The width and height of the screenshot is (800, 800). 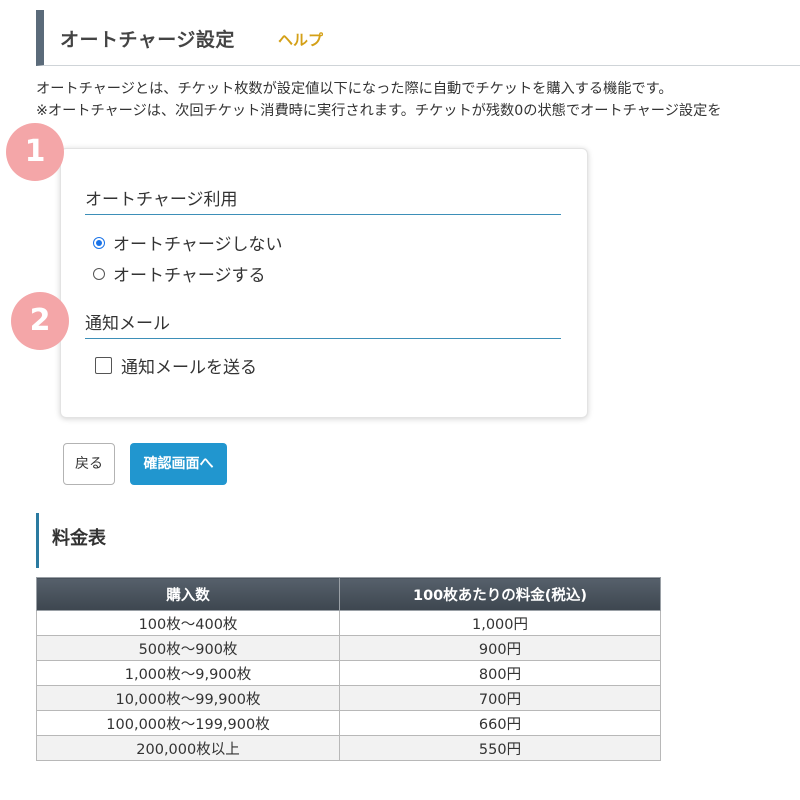 I want to click on price-table-heading: 料金表, so click(x=71, y=540).